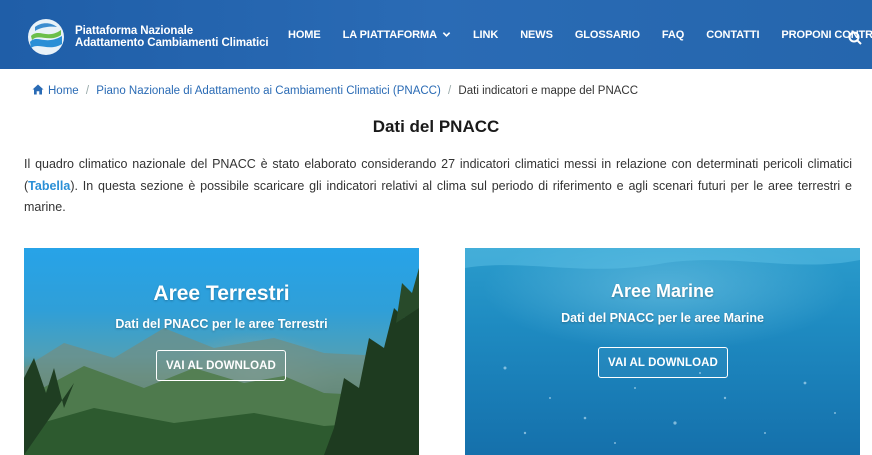  Describe the element at coordinates (436, 126) in the screenshot. I see `page-title: Dati del PNACC` at that location.